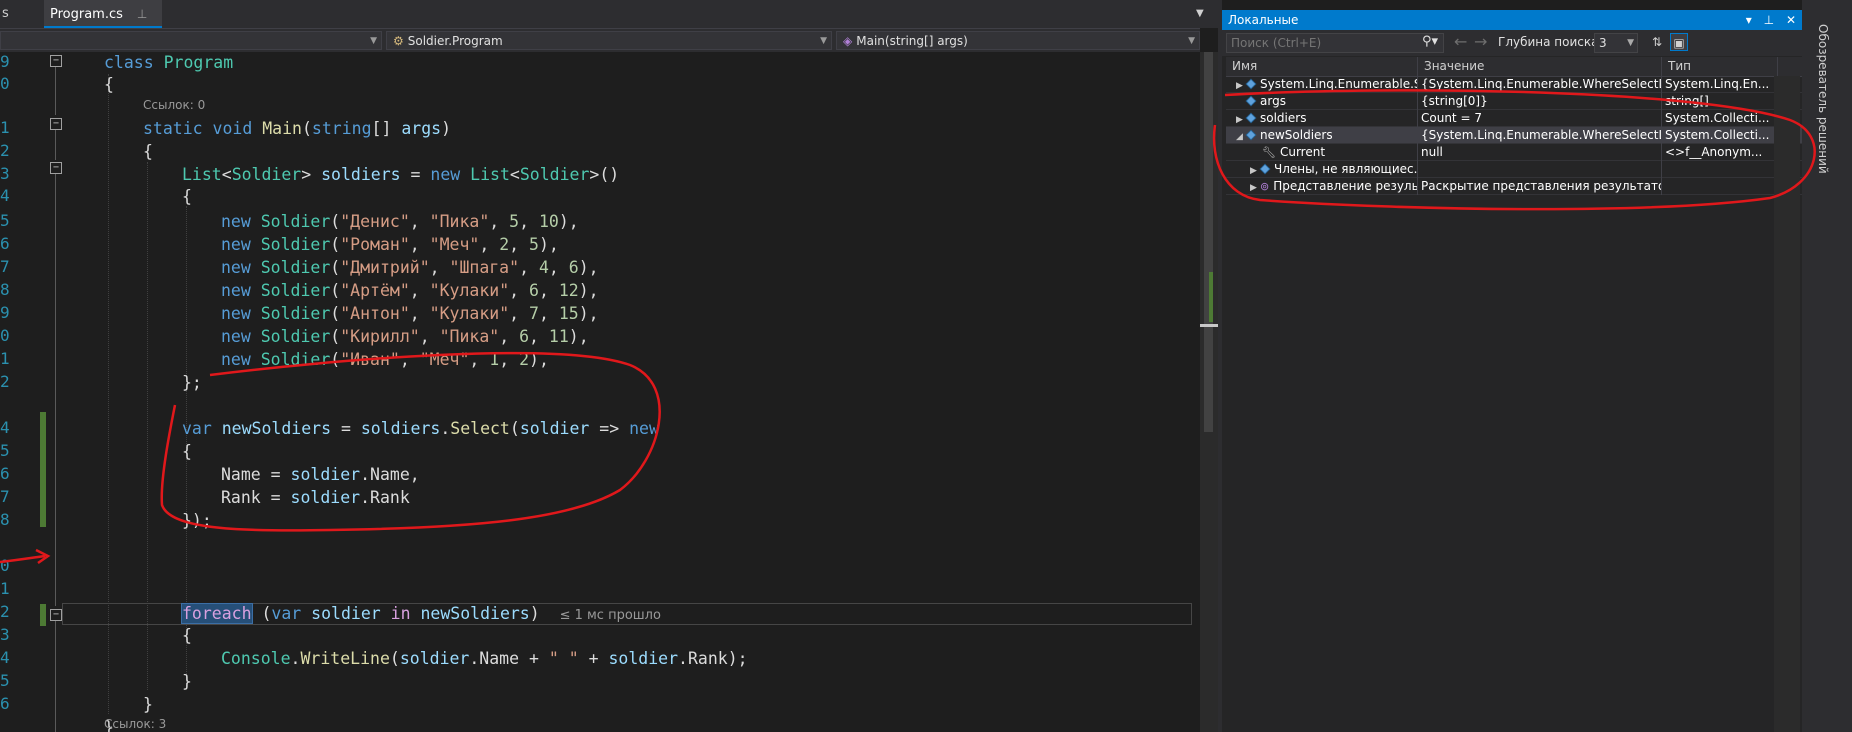 This screenshot has width=1852, height=732. What do you see at coordinates (1335, 43) in the screenshot?
I see `search-input` at bounding box center [1335, 43].